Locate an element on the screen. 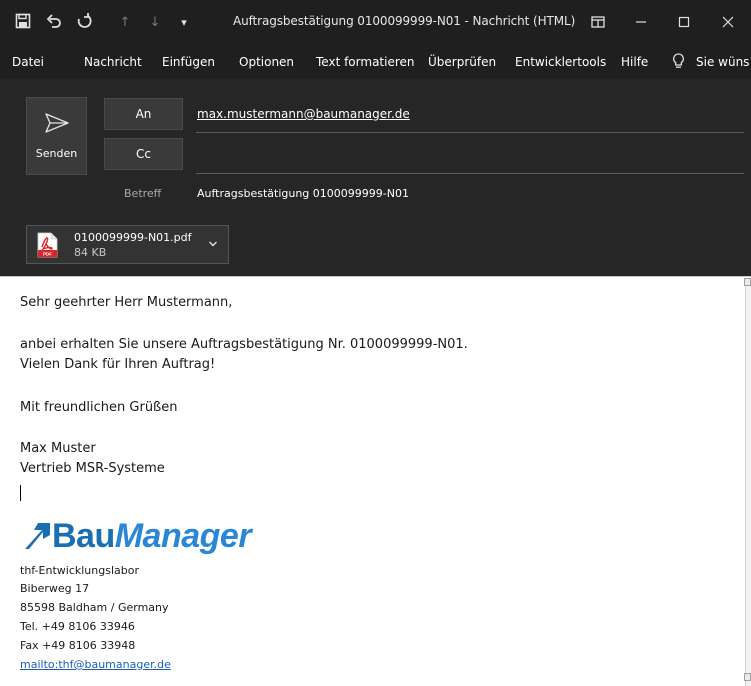  to-recipient: max.mustermann@baumanager.de is located at coordinates (303, 114).